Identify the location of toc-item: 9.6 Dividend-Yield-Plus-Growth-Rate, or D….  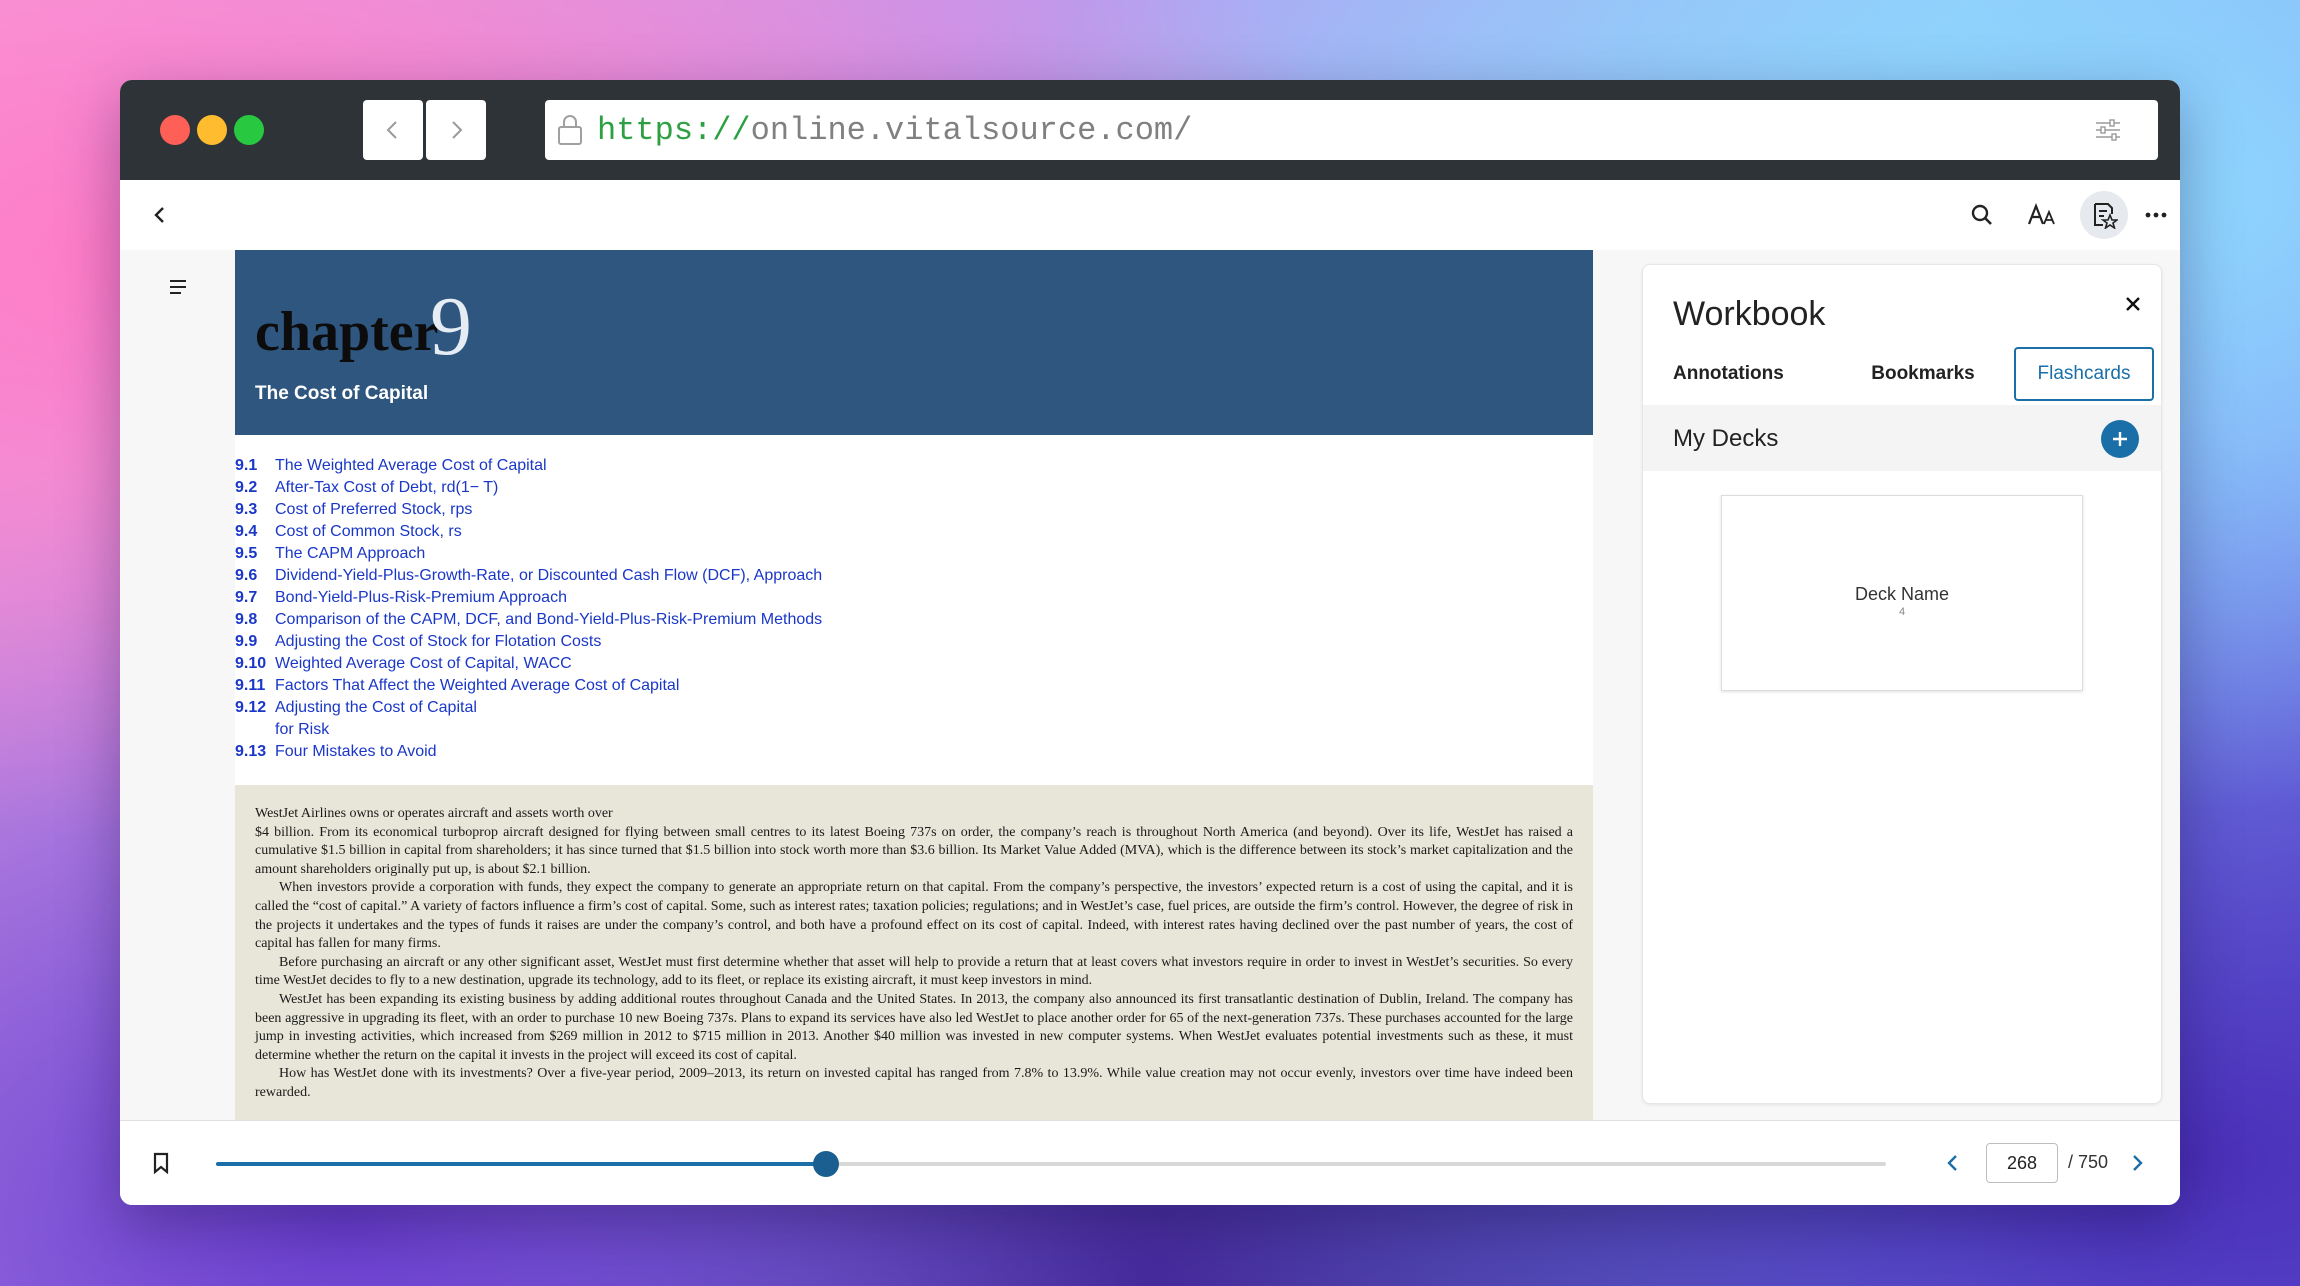
(635, 576).